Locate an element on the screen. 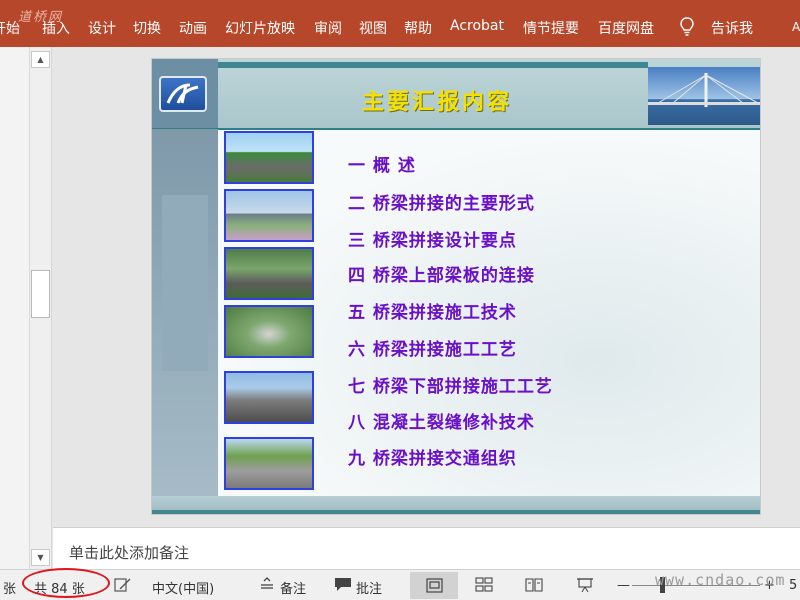 The height and width of the screenshot is (600, 800). scroll-up-button: ▲ is located at coordinates (40, 59).